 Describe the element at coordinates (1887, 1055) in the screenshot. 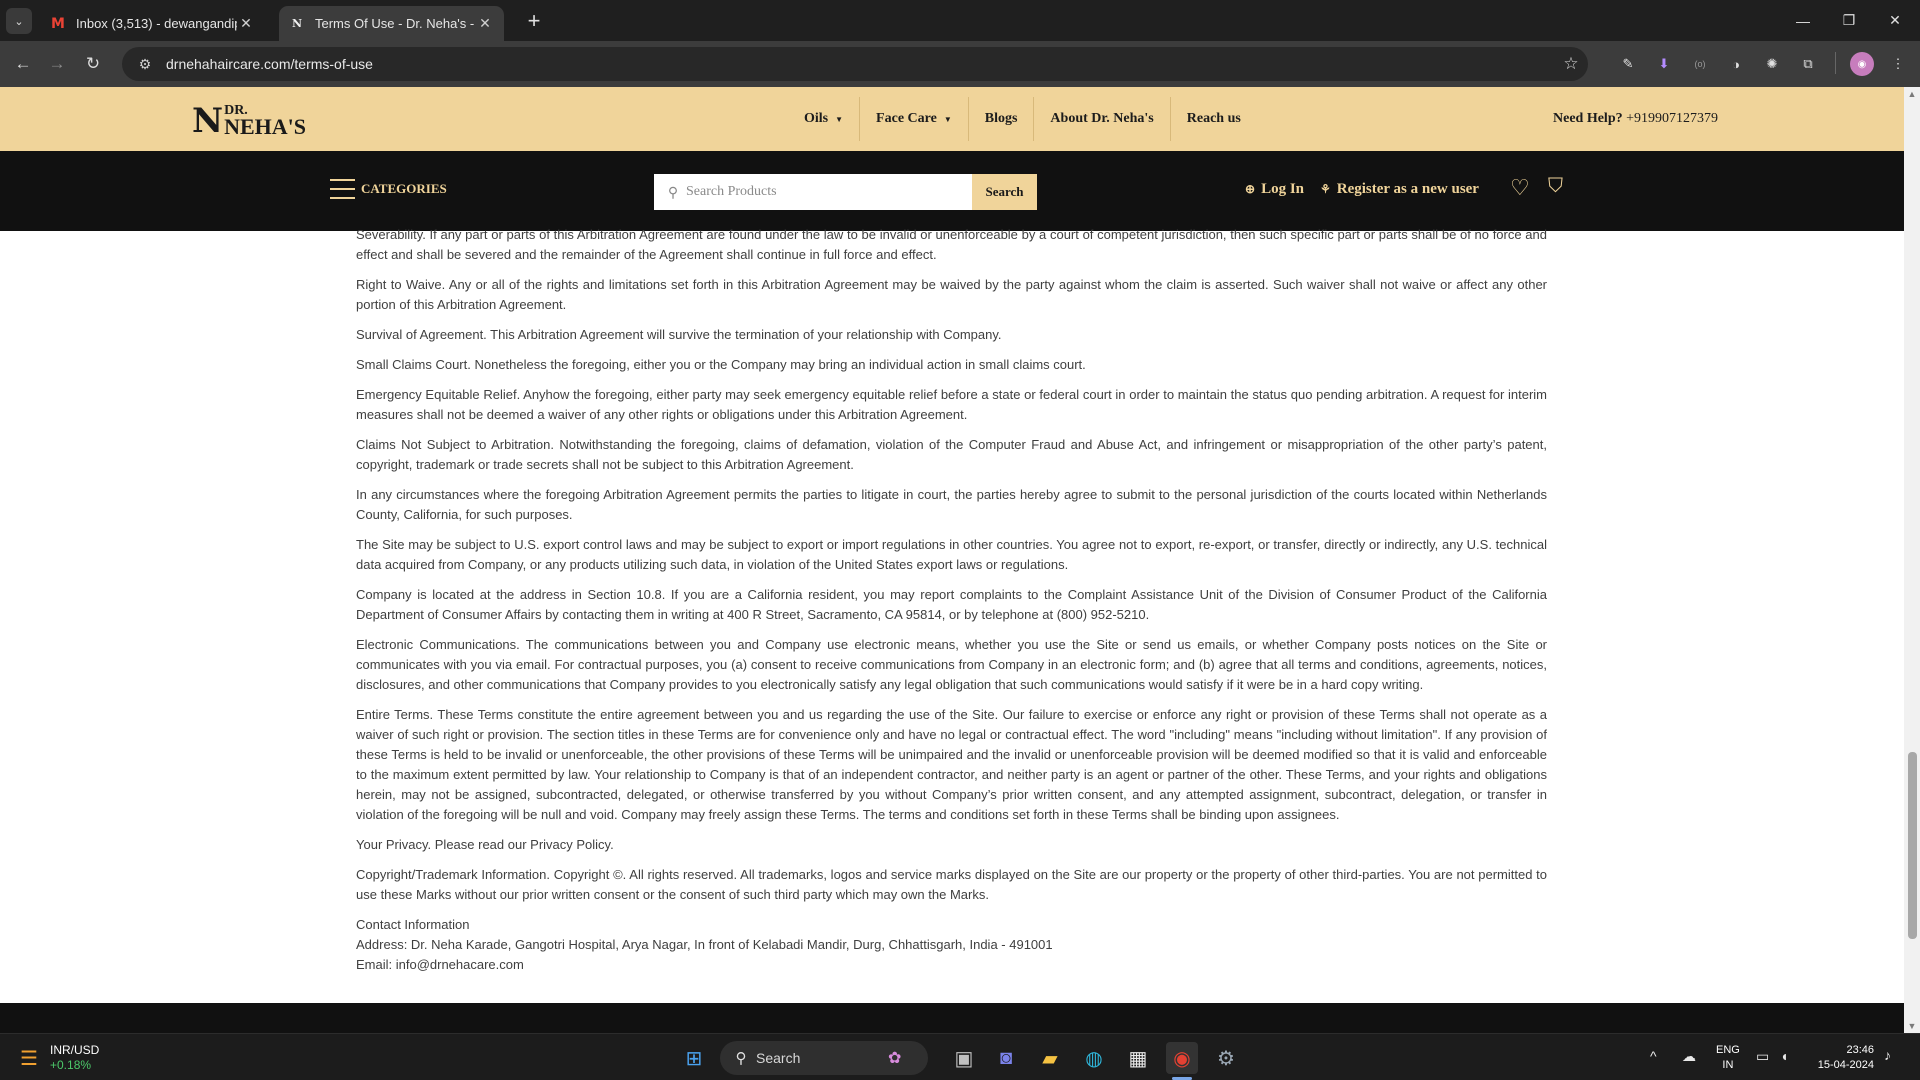

I see `notification-bell-icon: ♪` at that location.